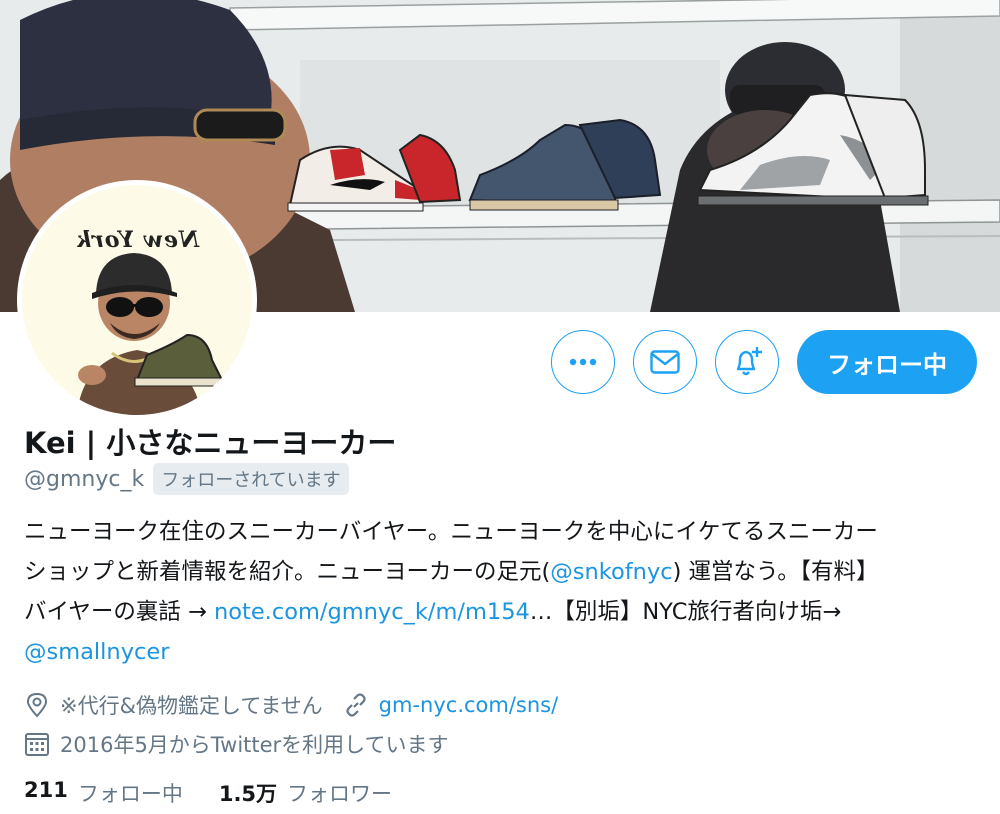 The width and height of the screenshot is (1000, 814). What do you see at coordinates (775, 572) in the screenshot?
I see `bio-text: ) 運営なう。【有料】` at bounding box center [775, 572].